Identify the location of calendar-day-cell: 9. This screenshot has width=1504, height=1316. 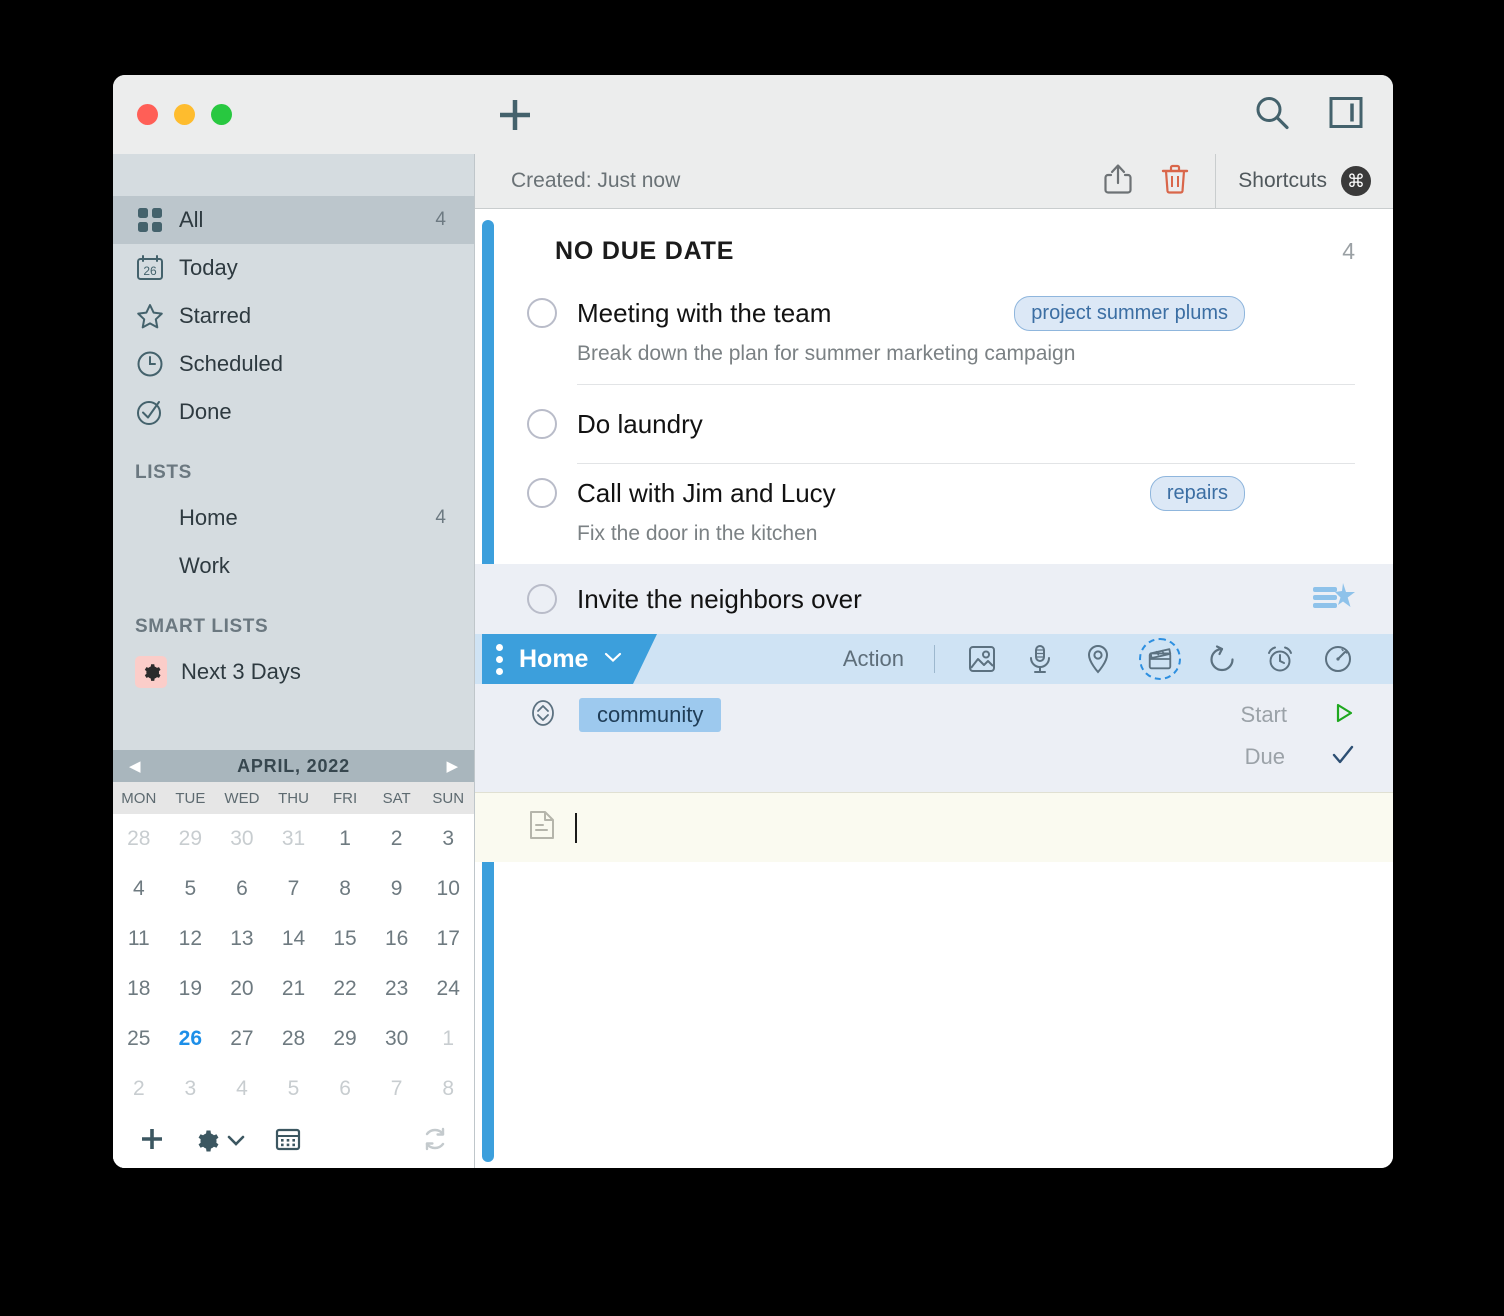
(397, 889).